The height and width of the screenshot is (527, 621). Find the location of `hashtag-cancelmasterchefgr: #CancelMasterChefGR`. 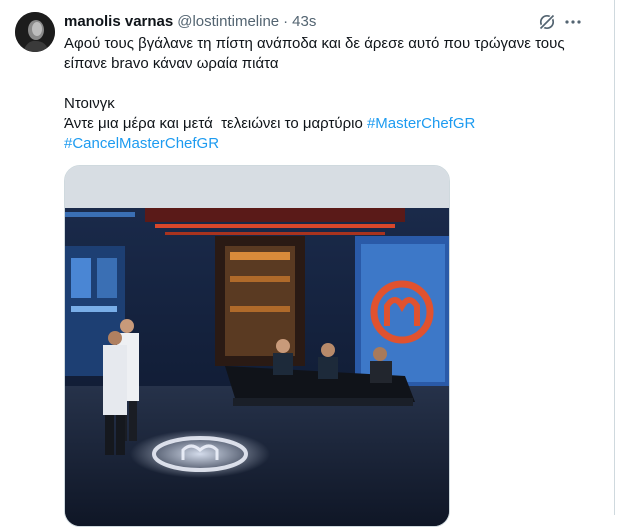

hashtag-cancelmasterchefgr: #CancelMasterChefGR is located at coordinates (331, 144).